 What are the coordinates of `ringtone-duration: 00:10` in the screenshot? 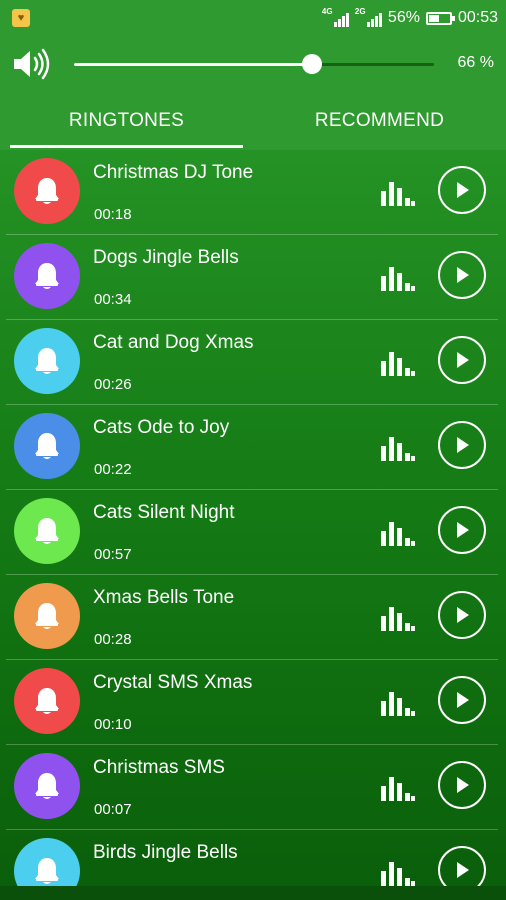 It's located at (113, 724).